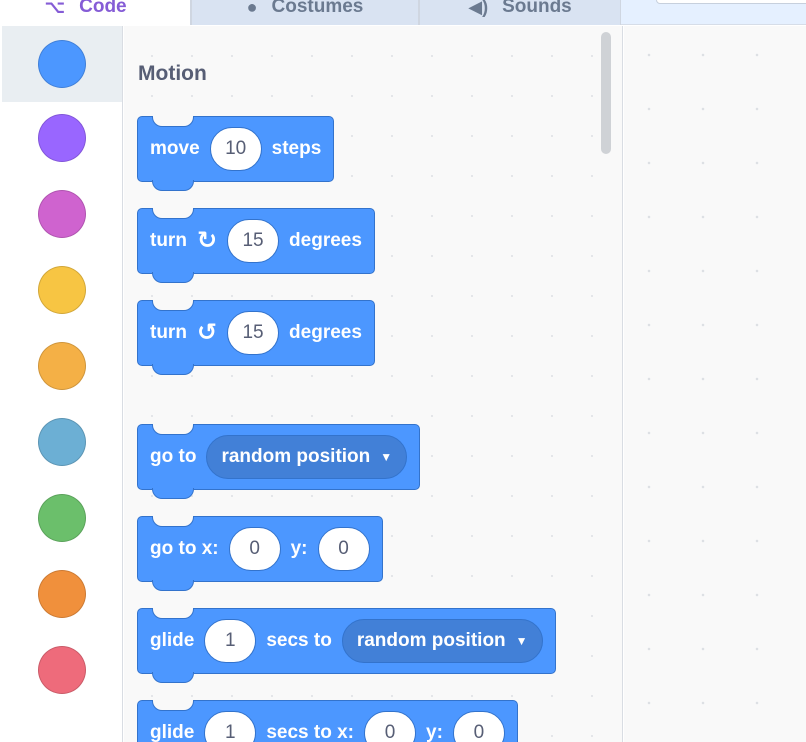 This screenshot has width=806, height=742. I want to click on turn-right-block: turn ↻ 15 degrees, so click(256, 245).